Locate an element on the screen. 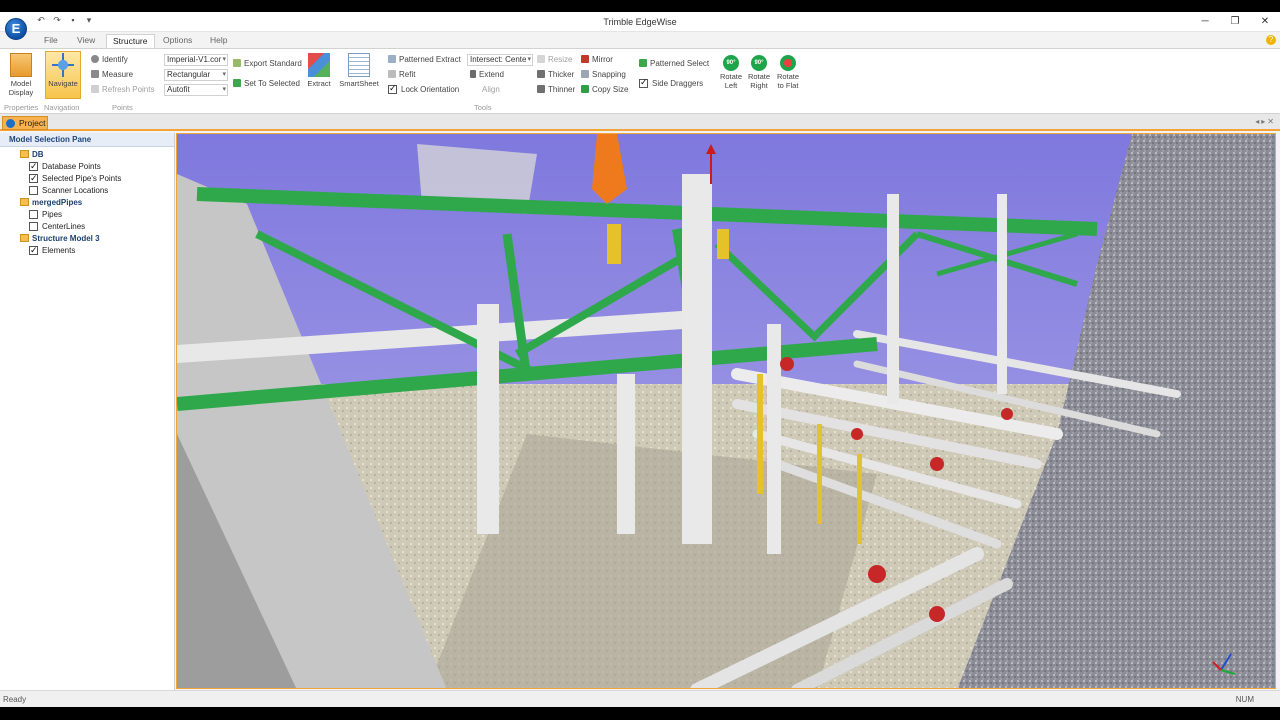  document-tab-strip: Project ◂▸✕ is located at coordinates (640, 122).